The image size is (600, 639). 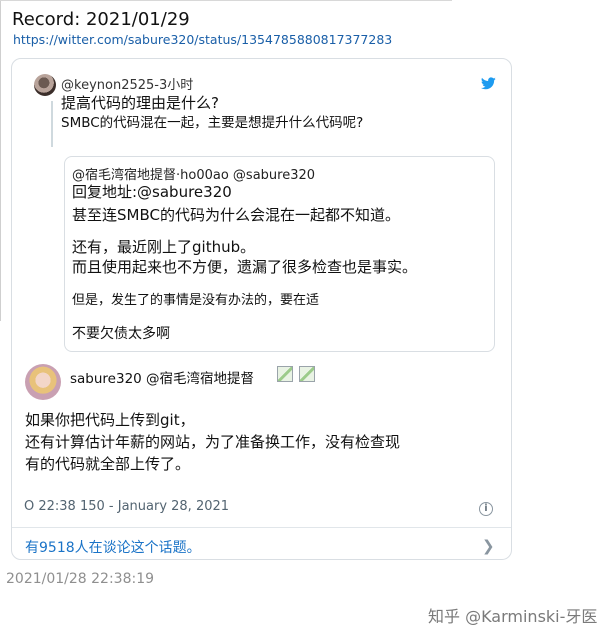 I want to click on quoted-text-line: 提高代码的理由是什么?, so click(x=140, y=103).